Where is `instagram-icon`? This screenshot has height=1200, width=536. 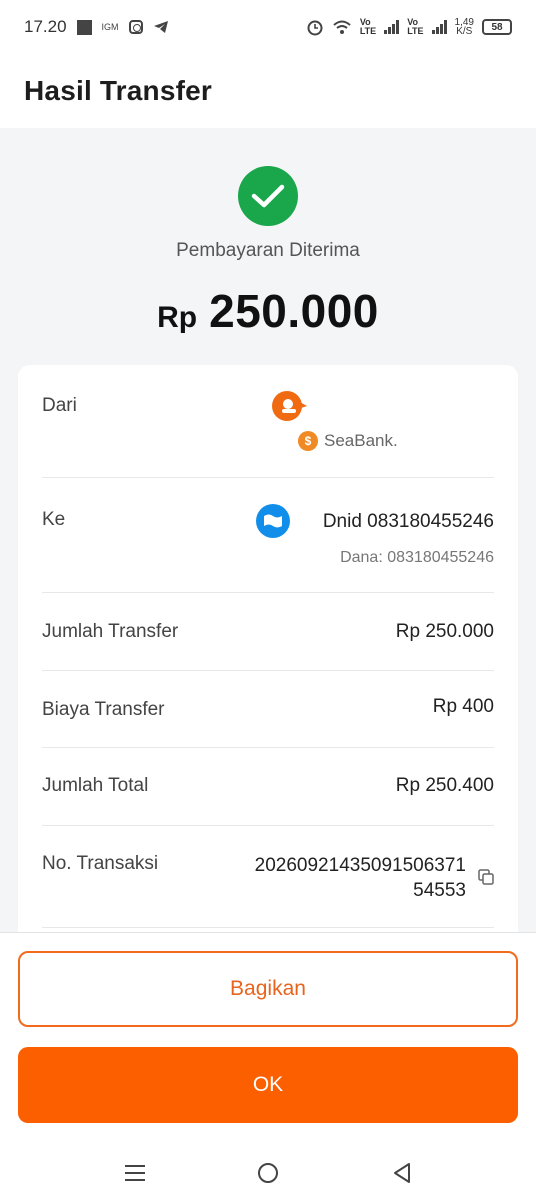
instagram-icon is located at coordinates (135, 27).